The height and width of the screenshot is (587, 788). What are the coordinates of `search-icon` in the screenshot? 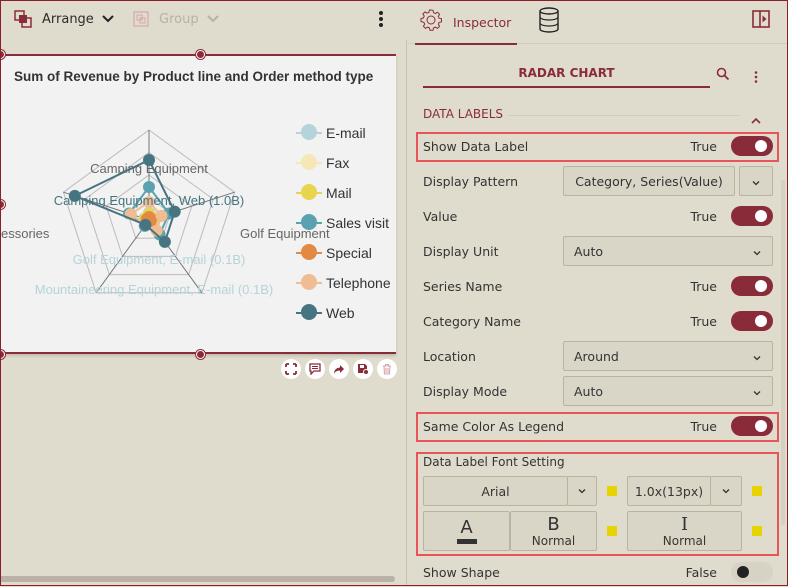 It's located at (723, 75).